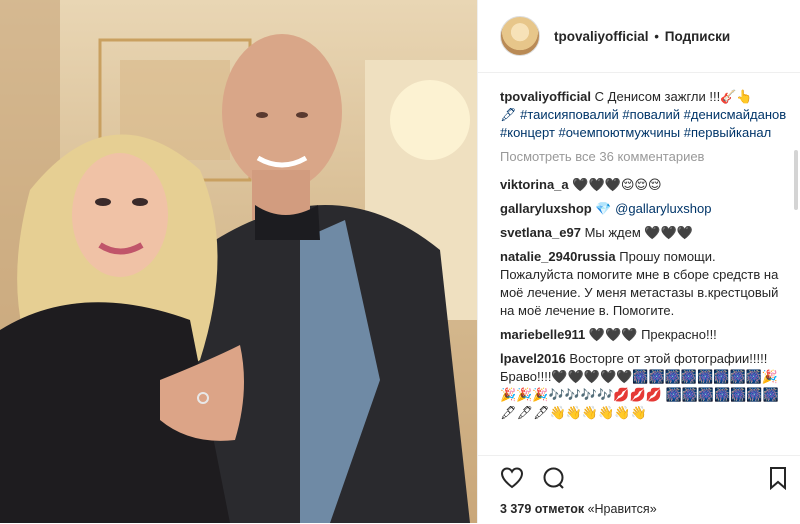 Image resolution: width=800 pixels, height=524 pixels. Describe the element at coordinates (652, 334) in the screenshot. I see `comment-text: 🖤🖤🖤 Прекрасно!!!` at that location.